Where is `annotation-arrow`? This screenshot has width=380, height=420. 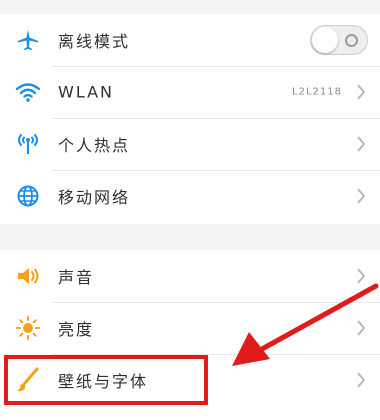
annotation-arrow is located at coordinates (305, 324).